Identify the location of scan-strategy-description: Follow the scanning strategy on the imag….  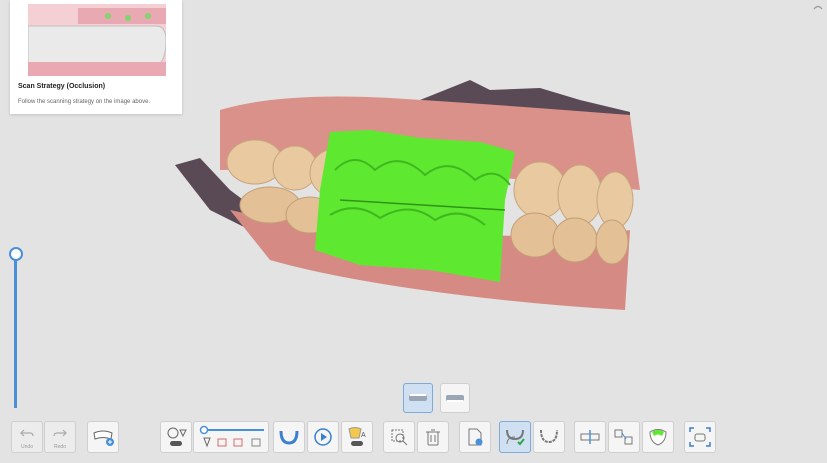
(84, 102).